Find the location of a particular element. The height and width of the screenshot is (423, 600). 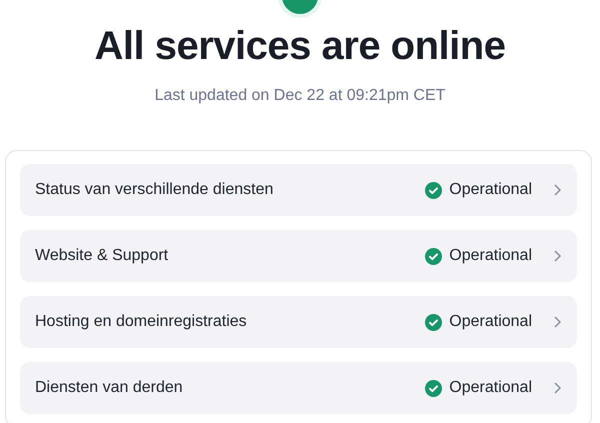

service-row: Website & Support Operational is located at coordinates (298, 256).